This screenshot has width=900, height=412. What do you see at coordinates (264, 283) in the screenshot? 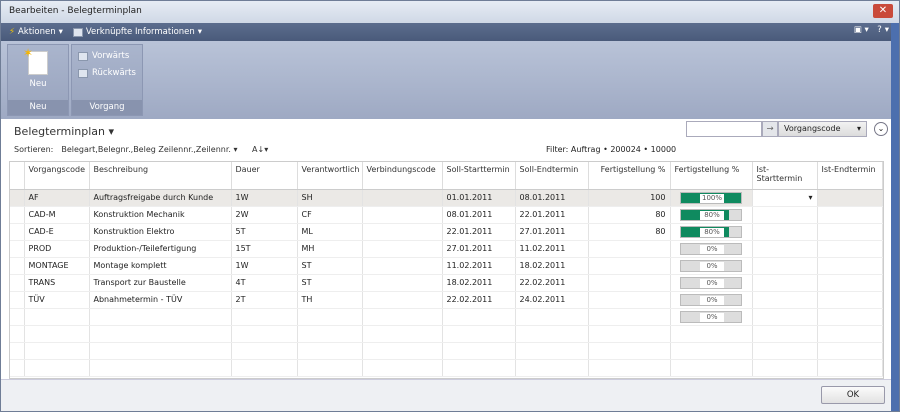
I see `cell-dur: 4T` at bounding box center [264, 283].